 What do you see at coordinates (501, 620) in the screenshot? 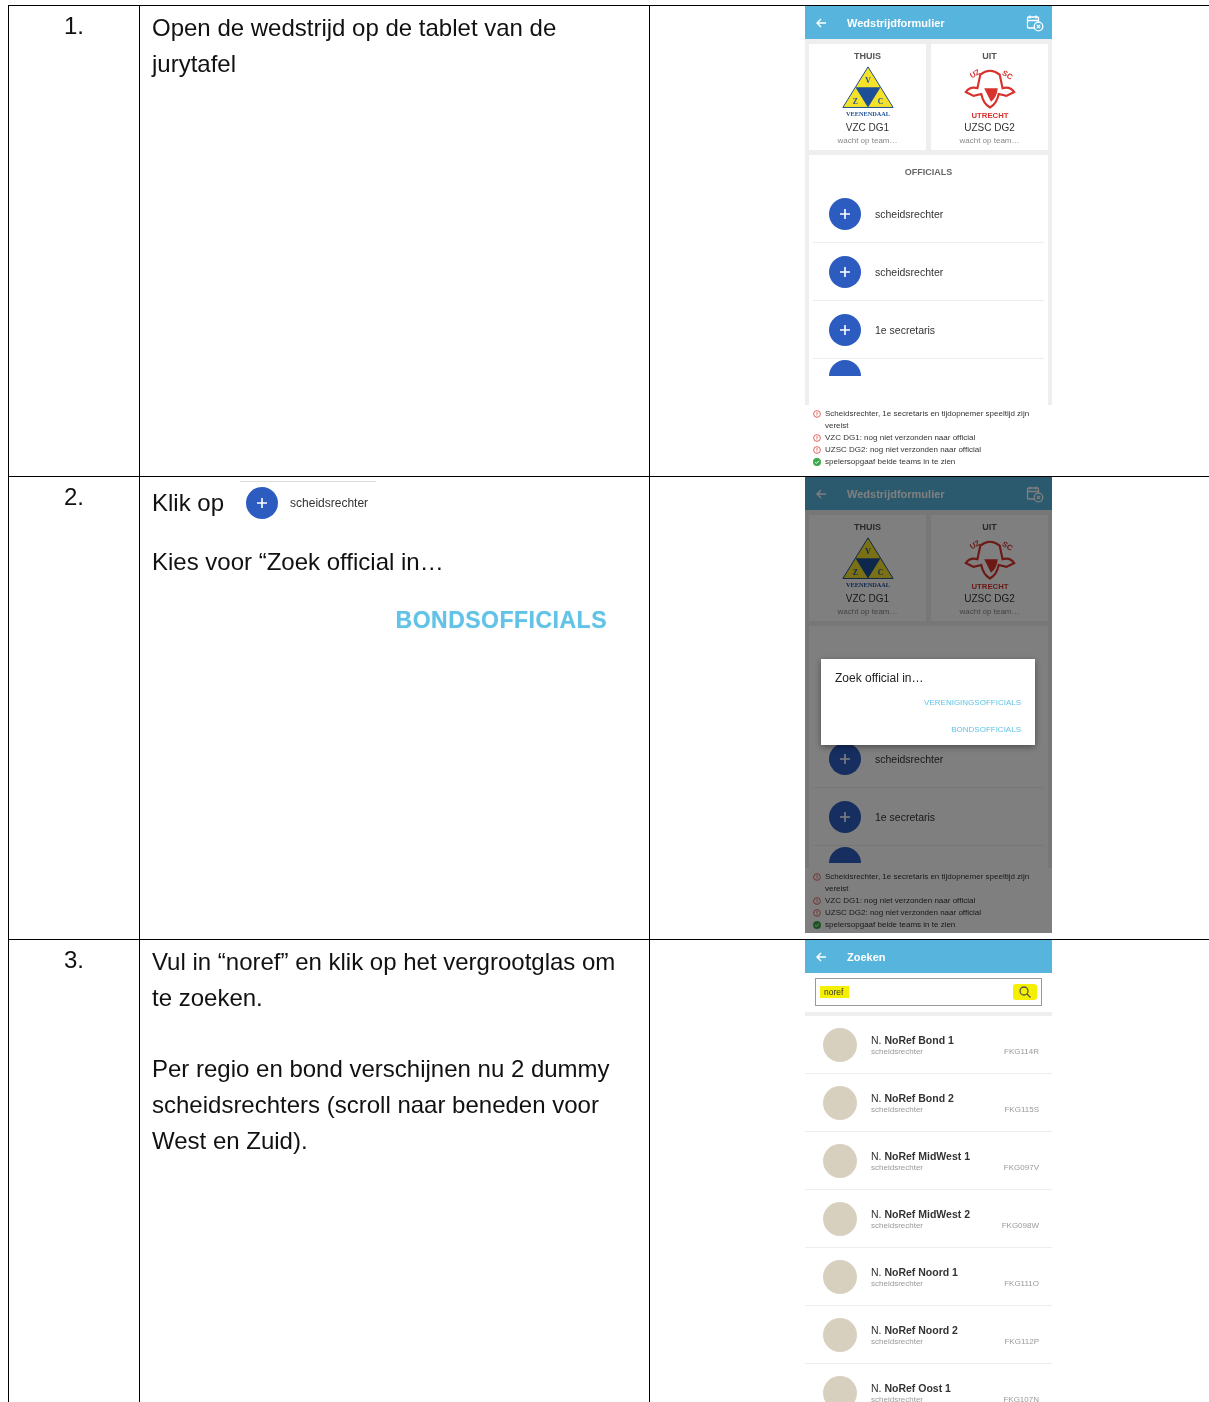
I see `bondsofficials-text-snippet: BONDSOFFICIALS` at bounding box center [501, 620].